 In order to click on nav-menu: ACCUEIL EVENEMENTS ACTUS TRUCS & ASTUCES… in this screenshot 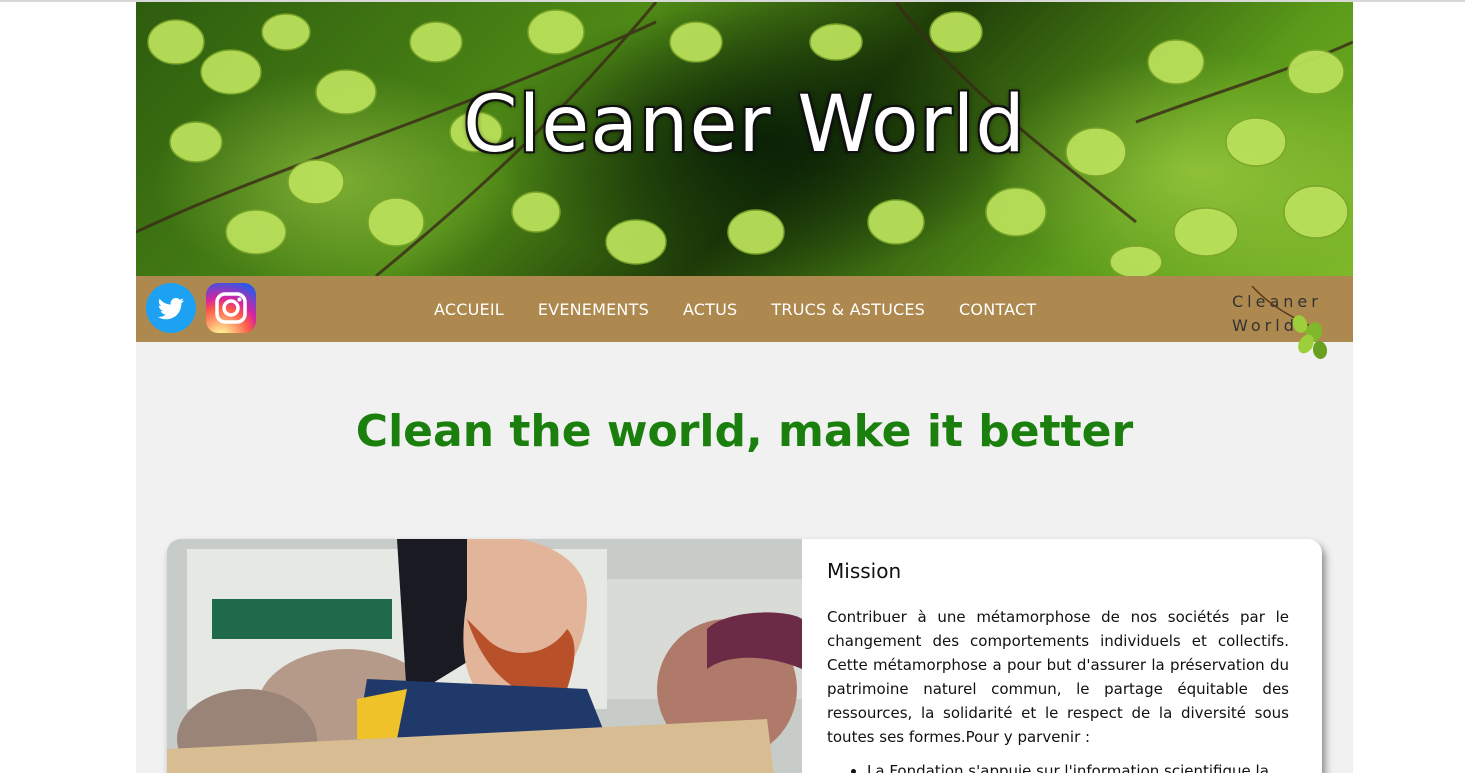, I will do `click(752, 309)`.